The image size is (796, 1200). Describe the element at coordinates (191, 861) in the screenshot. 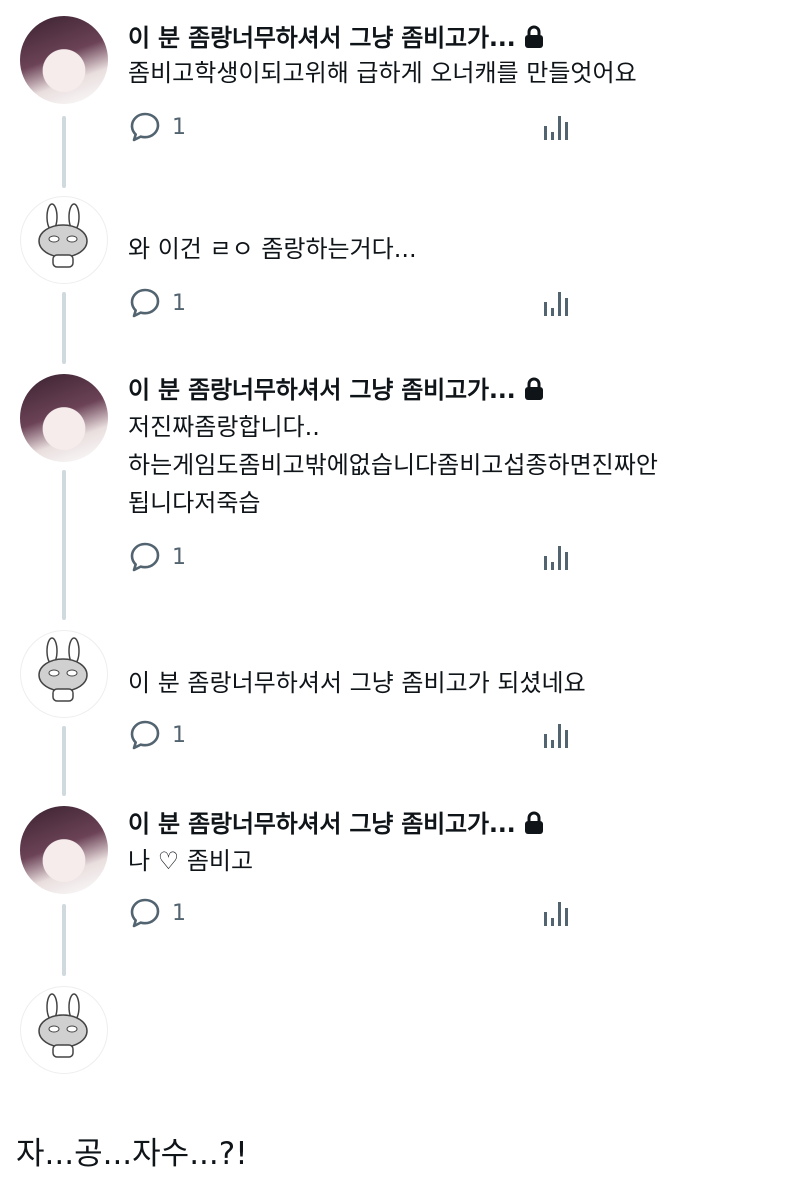

I see `tweet-text: 나 ♡ 좀비고` at that location.